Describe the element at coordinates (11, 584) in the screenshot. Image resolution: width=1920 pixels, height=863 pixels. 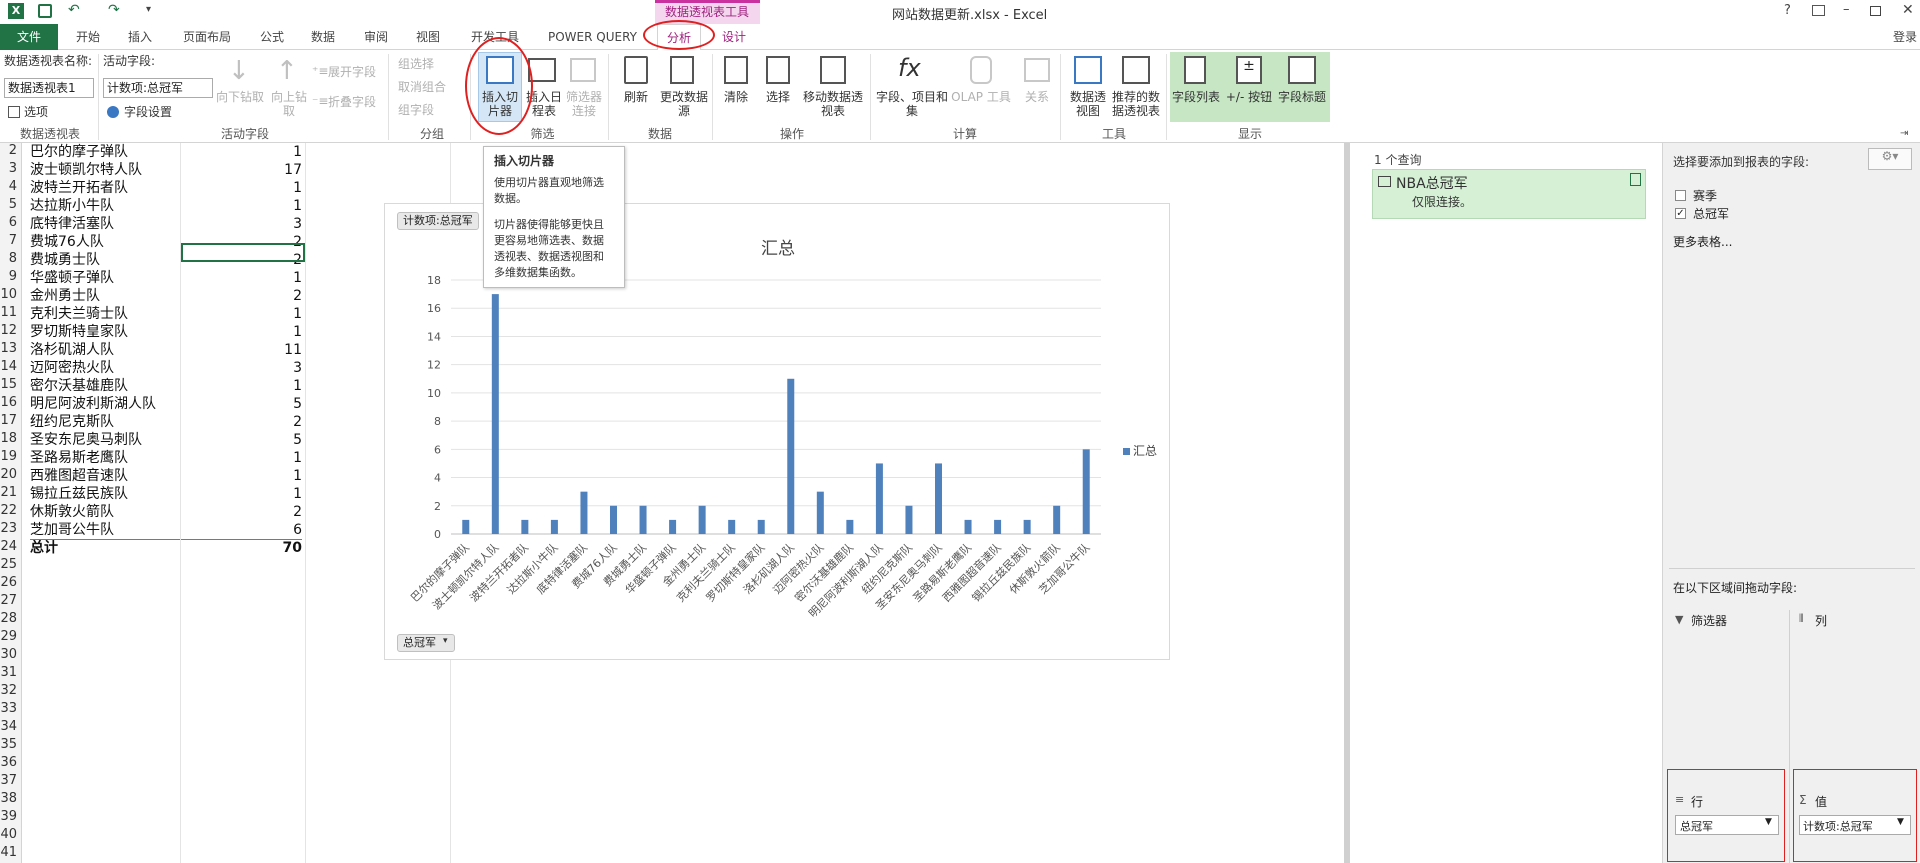
I see `row-number: 26` at that location.